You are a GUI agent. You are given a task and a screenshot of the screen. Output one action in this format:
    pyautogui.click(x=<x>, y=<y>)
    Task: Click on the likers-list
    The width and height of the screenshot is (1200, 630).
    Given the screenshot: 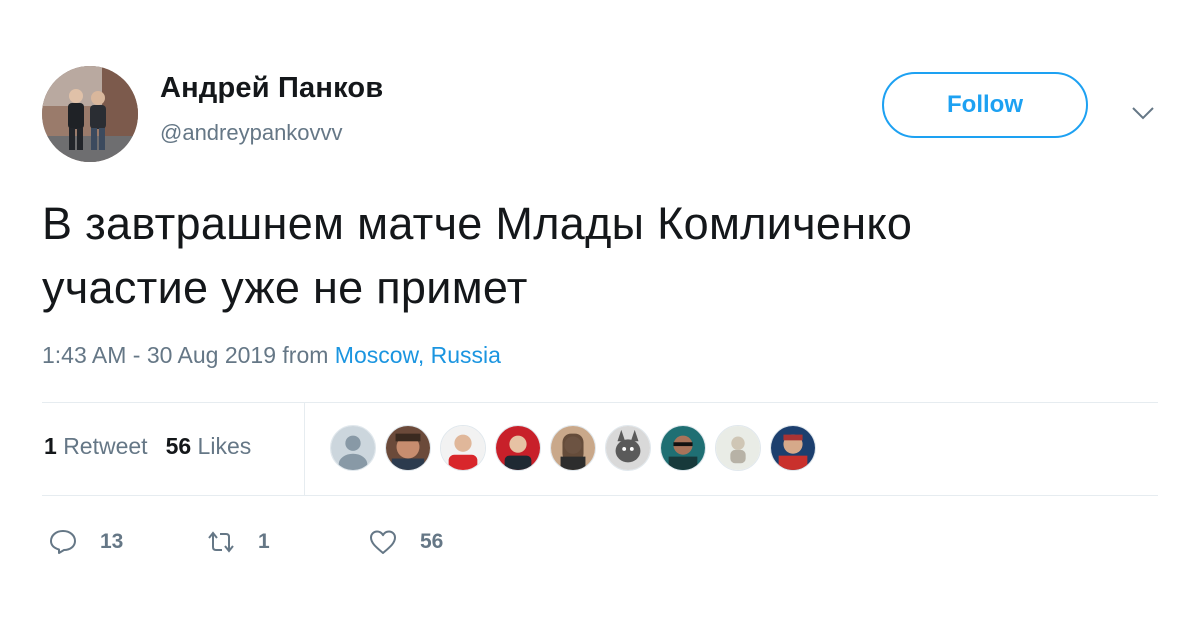 What is the action you would take?
    pyautogui.click(x=577, y=449)
    